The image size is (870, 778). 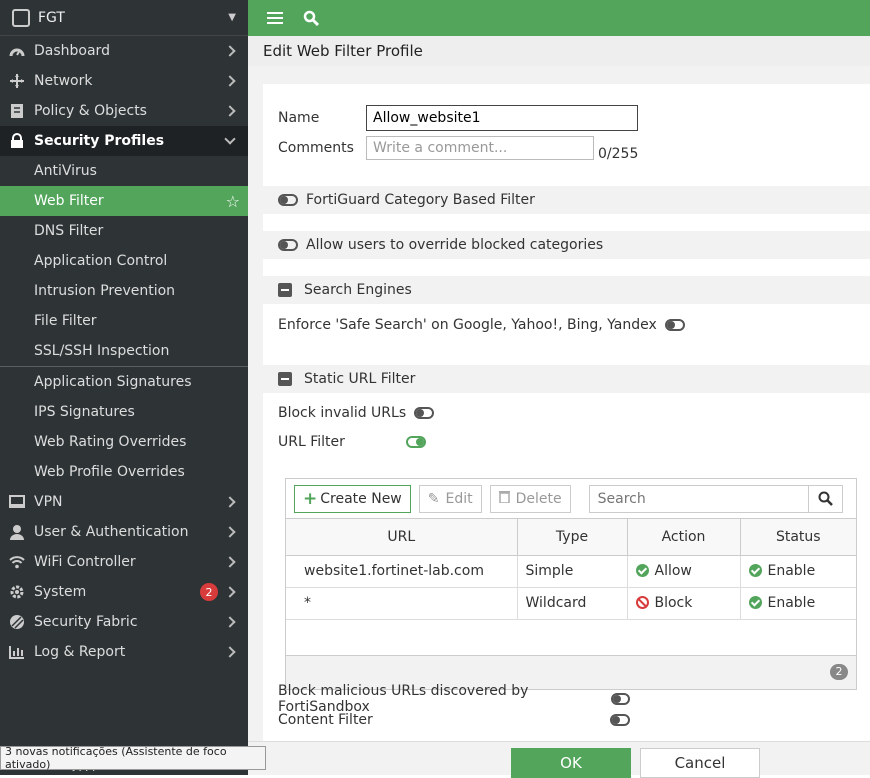 I want to click on table-header-row: URL Type Action Status, so click(x=571, y=537).